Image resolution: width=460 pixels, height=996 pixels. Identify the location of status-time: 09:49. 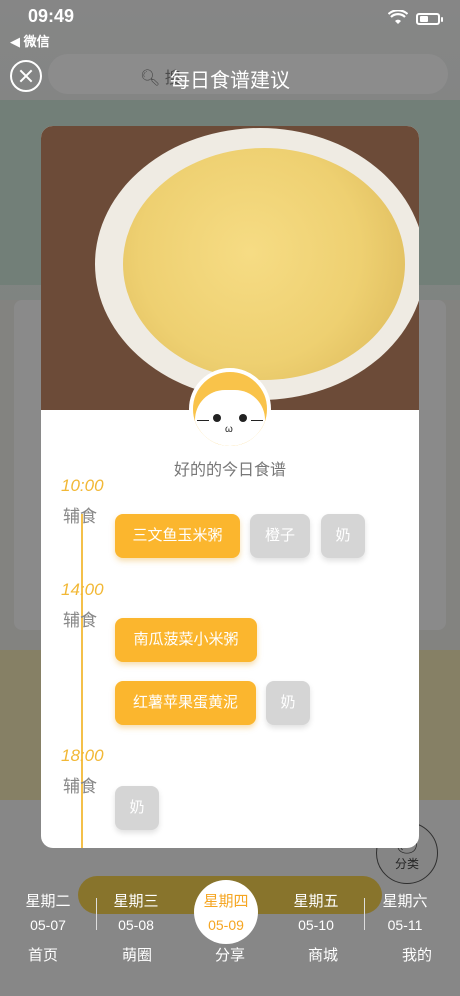
(51, 16).